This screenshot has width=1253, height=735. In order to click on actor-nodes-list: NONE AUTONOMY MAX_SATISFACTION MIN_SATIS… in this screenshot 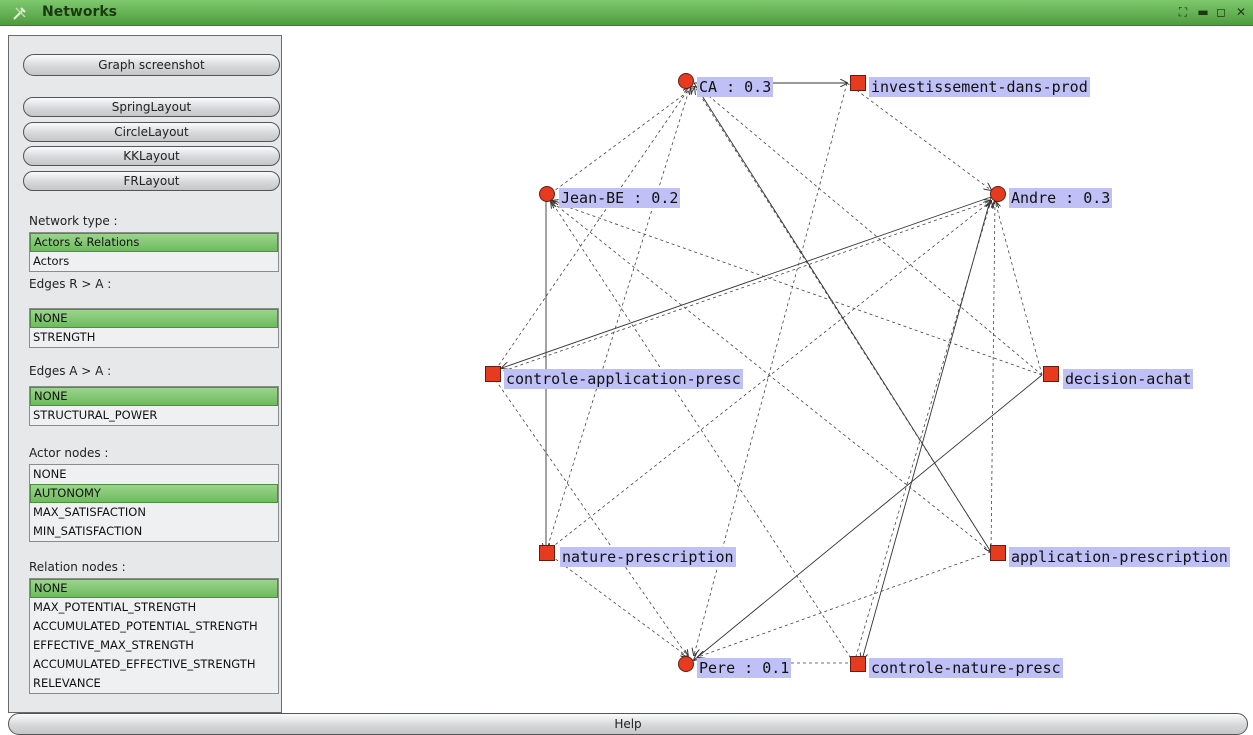, I will do `click(154, 503)`.